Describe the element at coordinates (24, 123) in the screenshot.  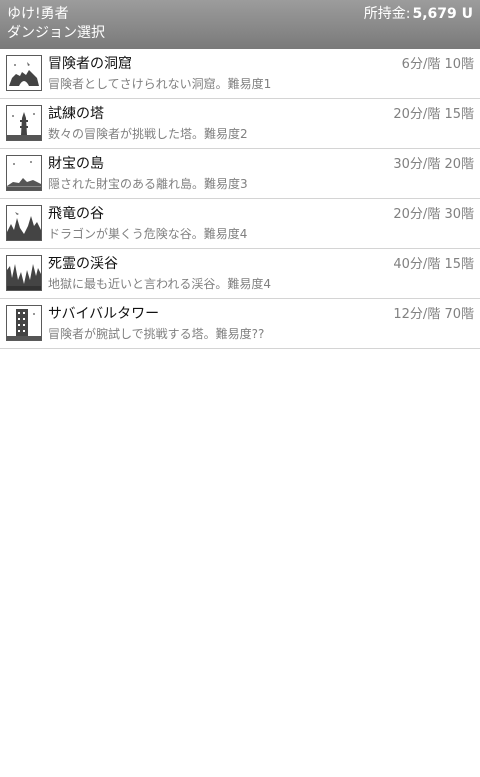
I see `tower-icon` at that location.